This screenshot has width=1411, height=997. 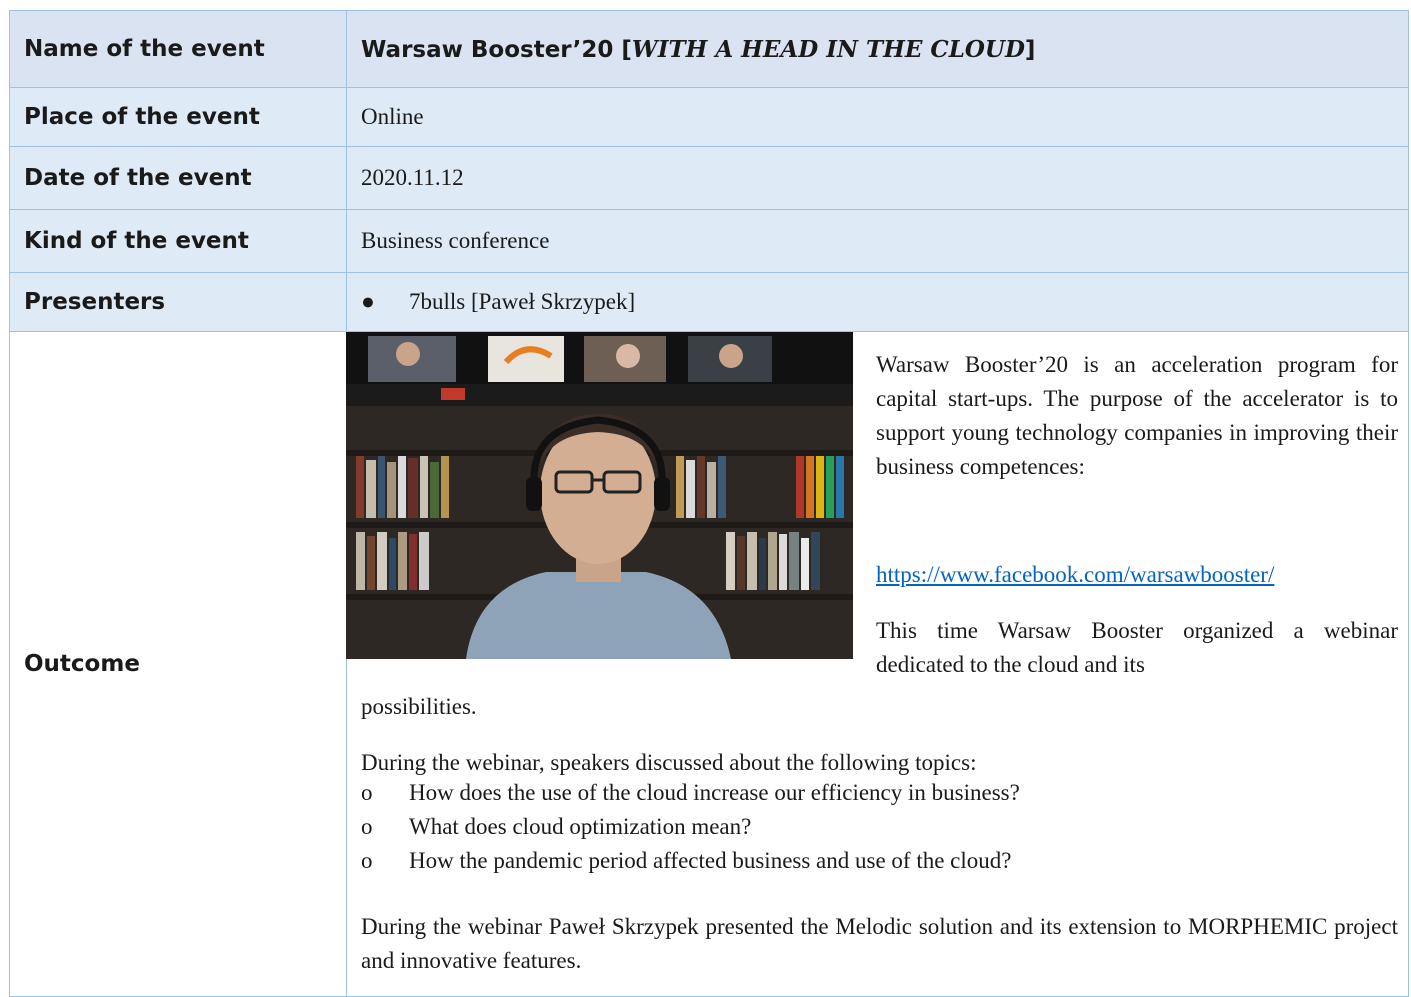 What do you see at coordinates (178, 241) in the screenshot?
I see `kind-label: Kind of the event` at bounding box center [178, 241].